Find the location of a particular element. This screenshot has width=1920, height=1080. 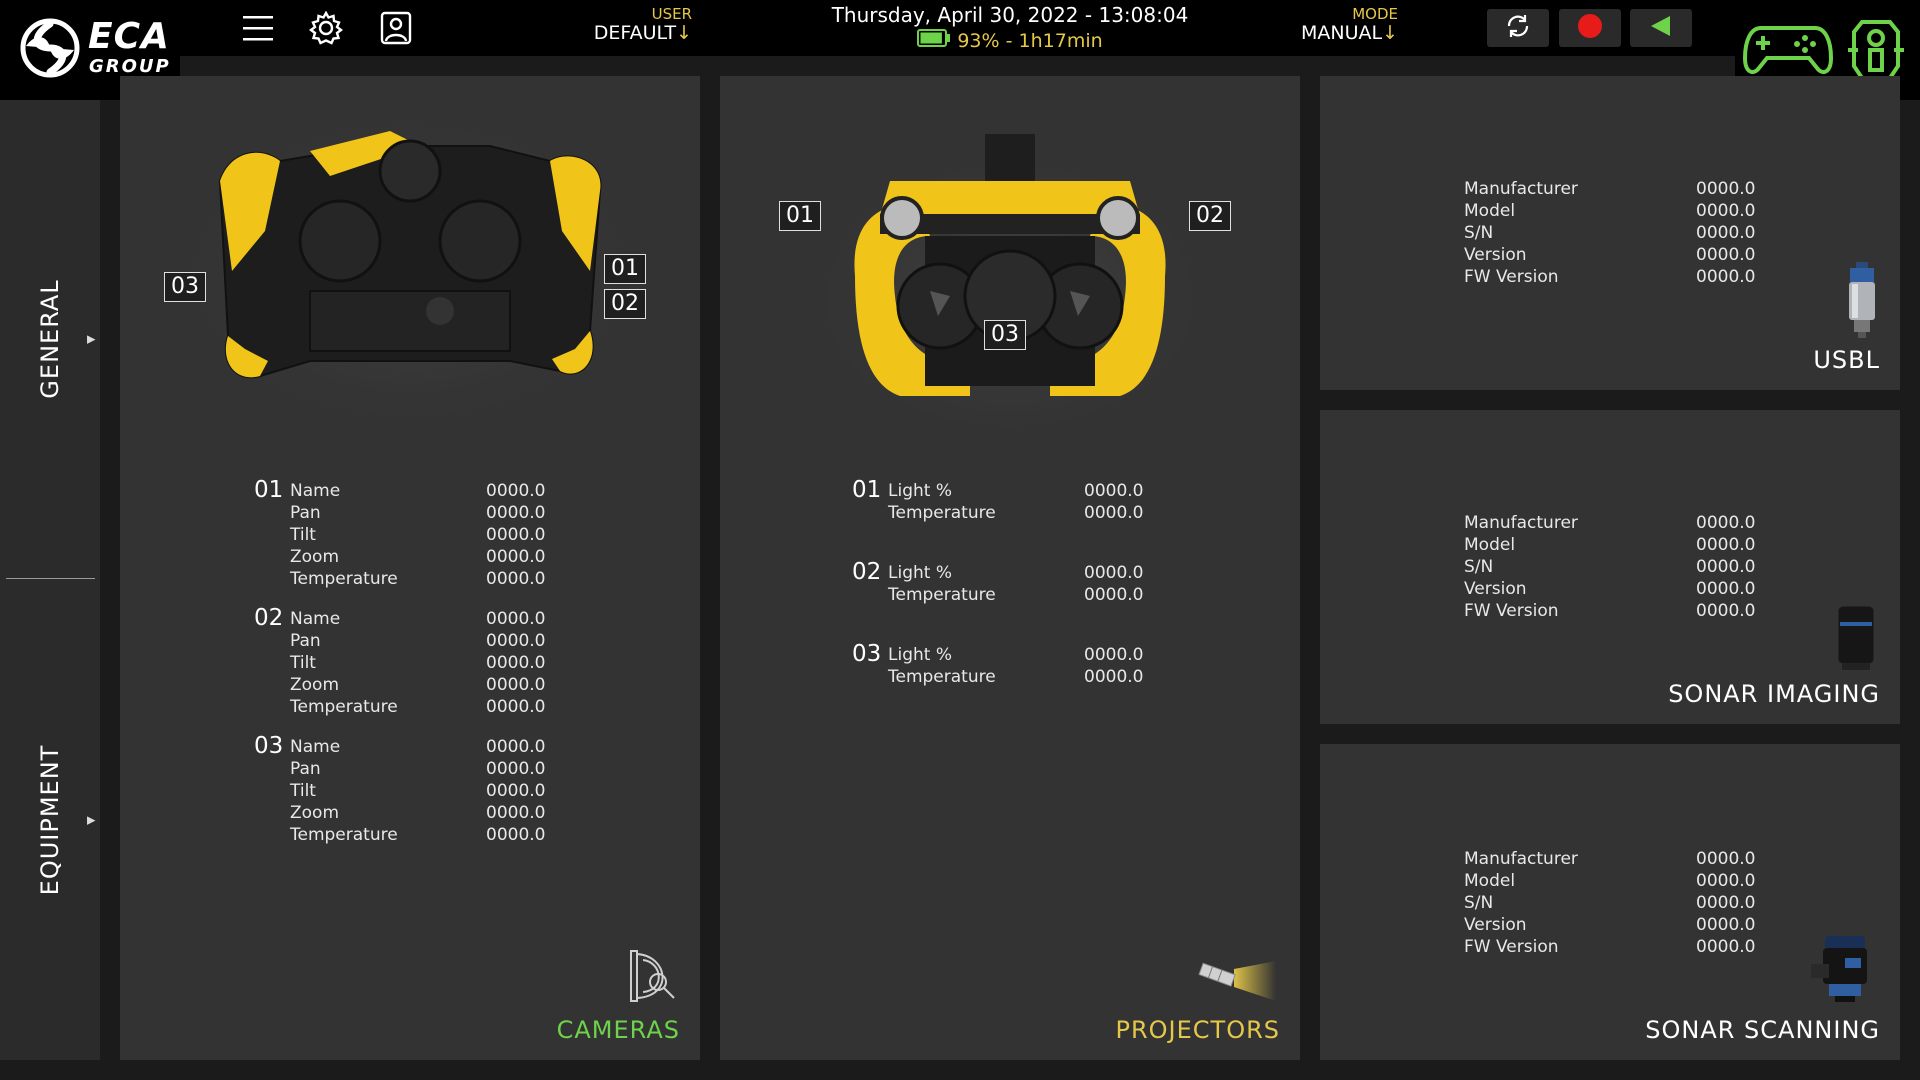

sidebar-item-label: EQUIPMENT is located at coordinates (50, 819).